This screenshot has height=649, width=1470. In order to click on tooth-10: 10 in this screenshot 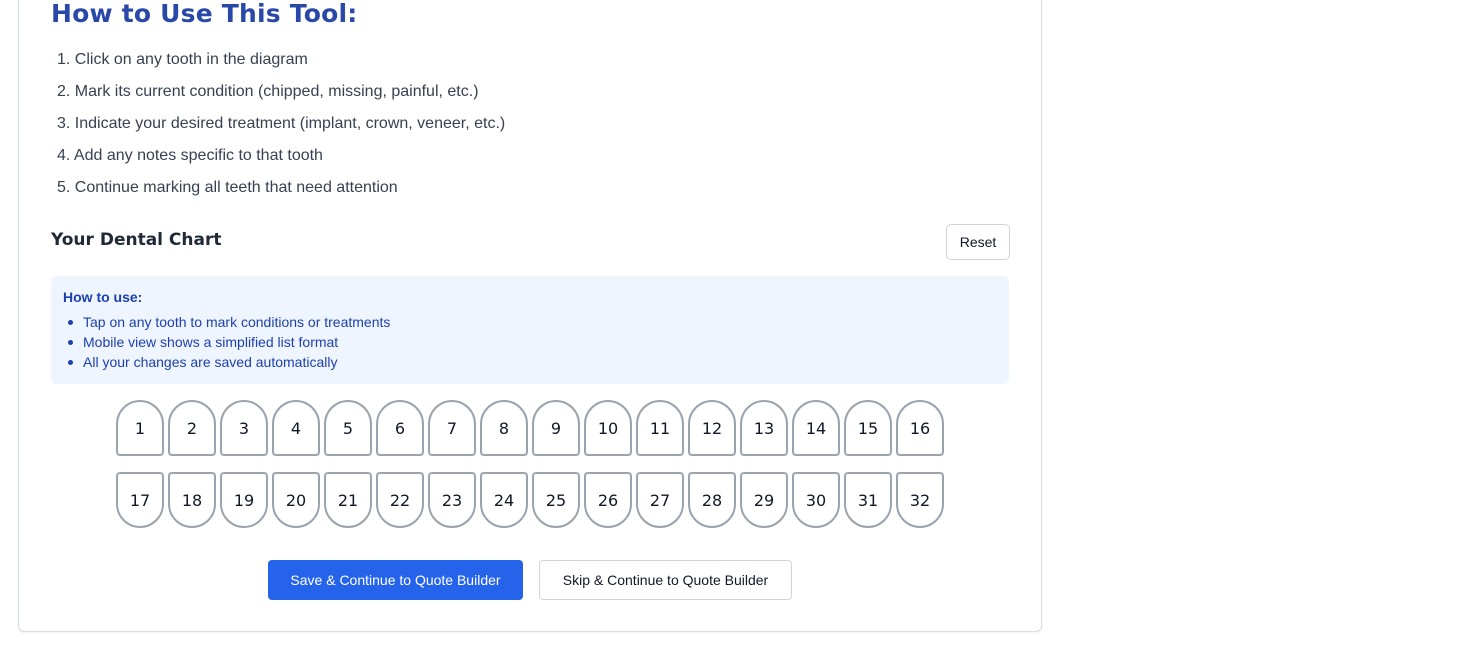, I will do `click(608, 428)`.